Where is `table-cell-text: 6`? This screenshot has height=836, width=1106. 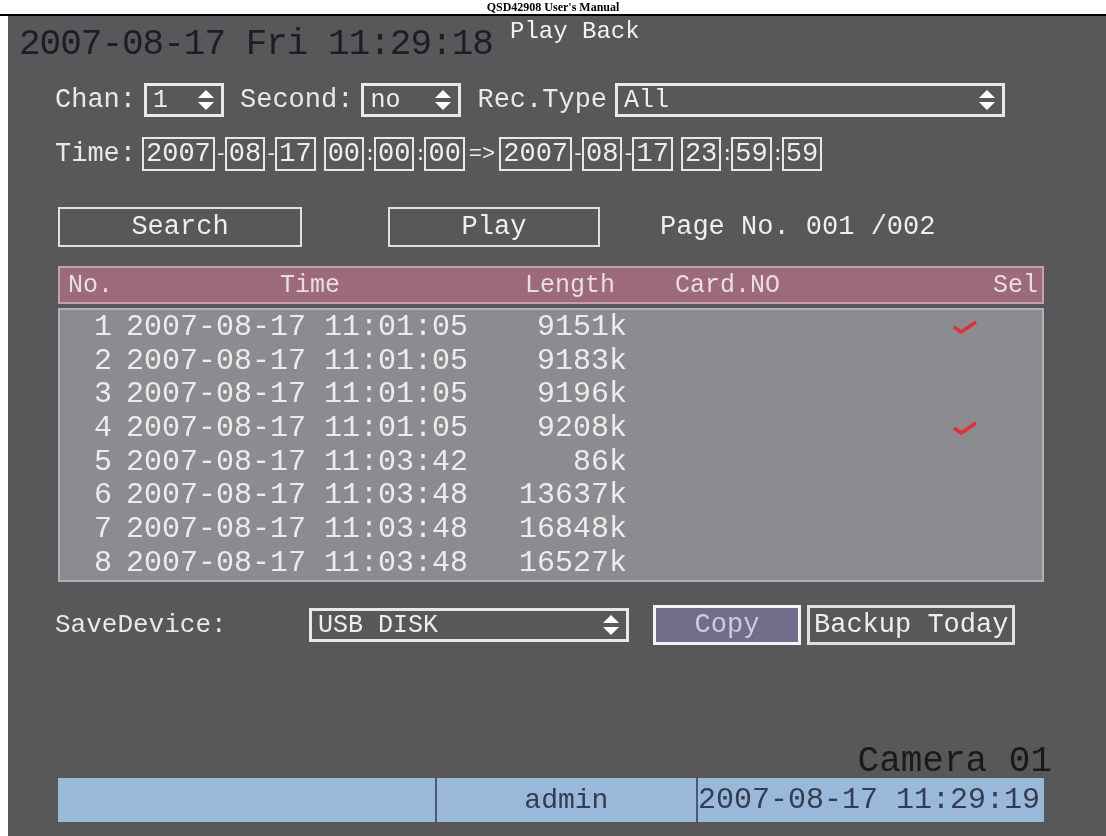 table-cell-text: 6 is located at coordinates (102, 495).